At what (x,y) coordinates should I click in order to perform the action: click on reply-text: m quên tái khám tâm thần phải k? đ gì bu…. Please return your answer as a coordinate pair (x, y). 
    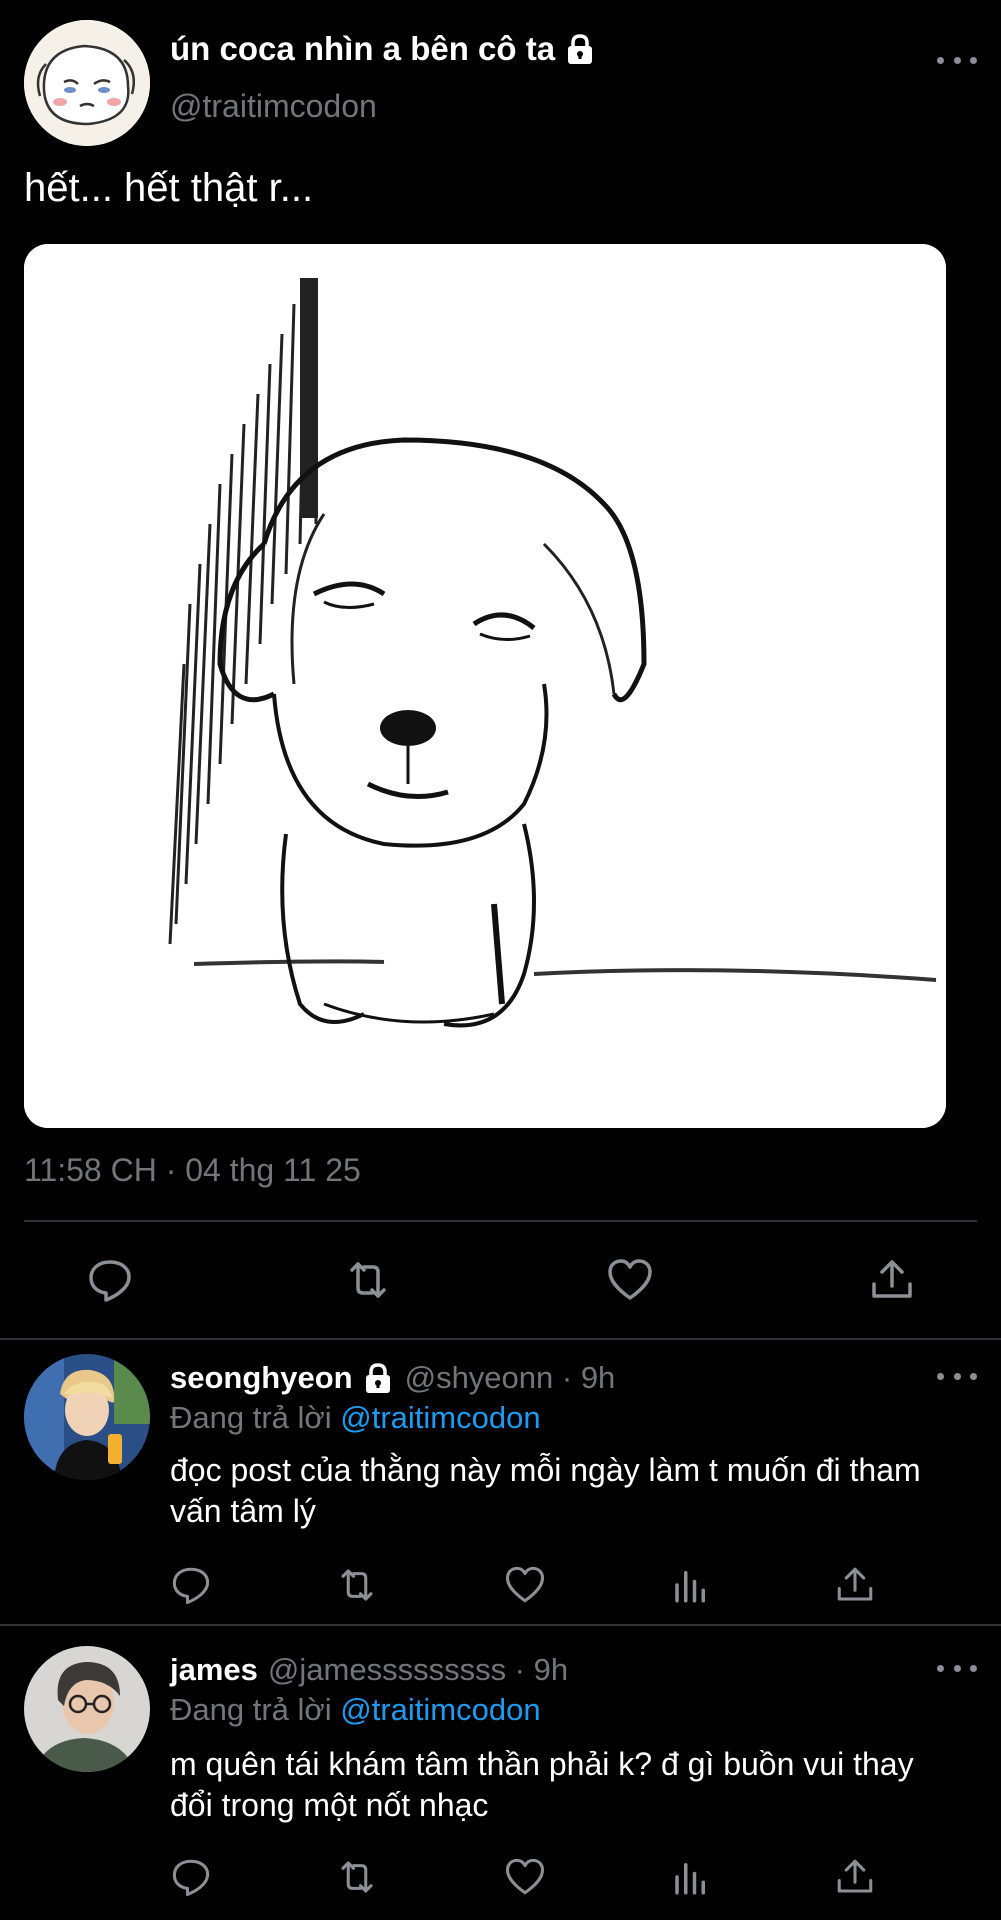
    Looking at the image, I should click on (542, 1784).